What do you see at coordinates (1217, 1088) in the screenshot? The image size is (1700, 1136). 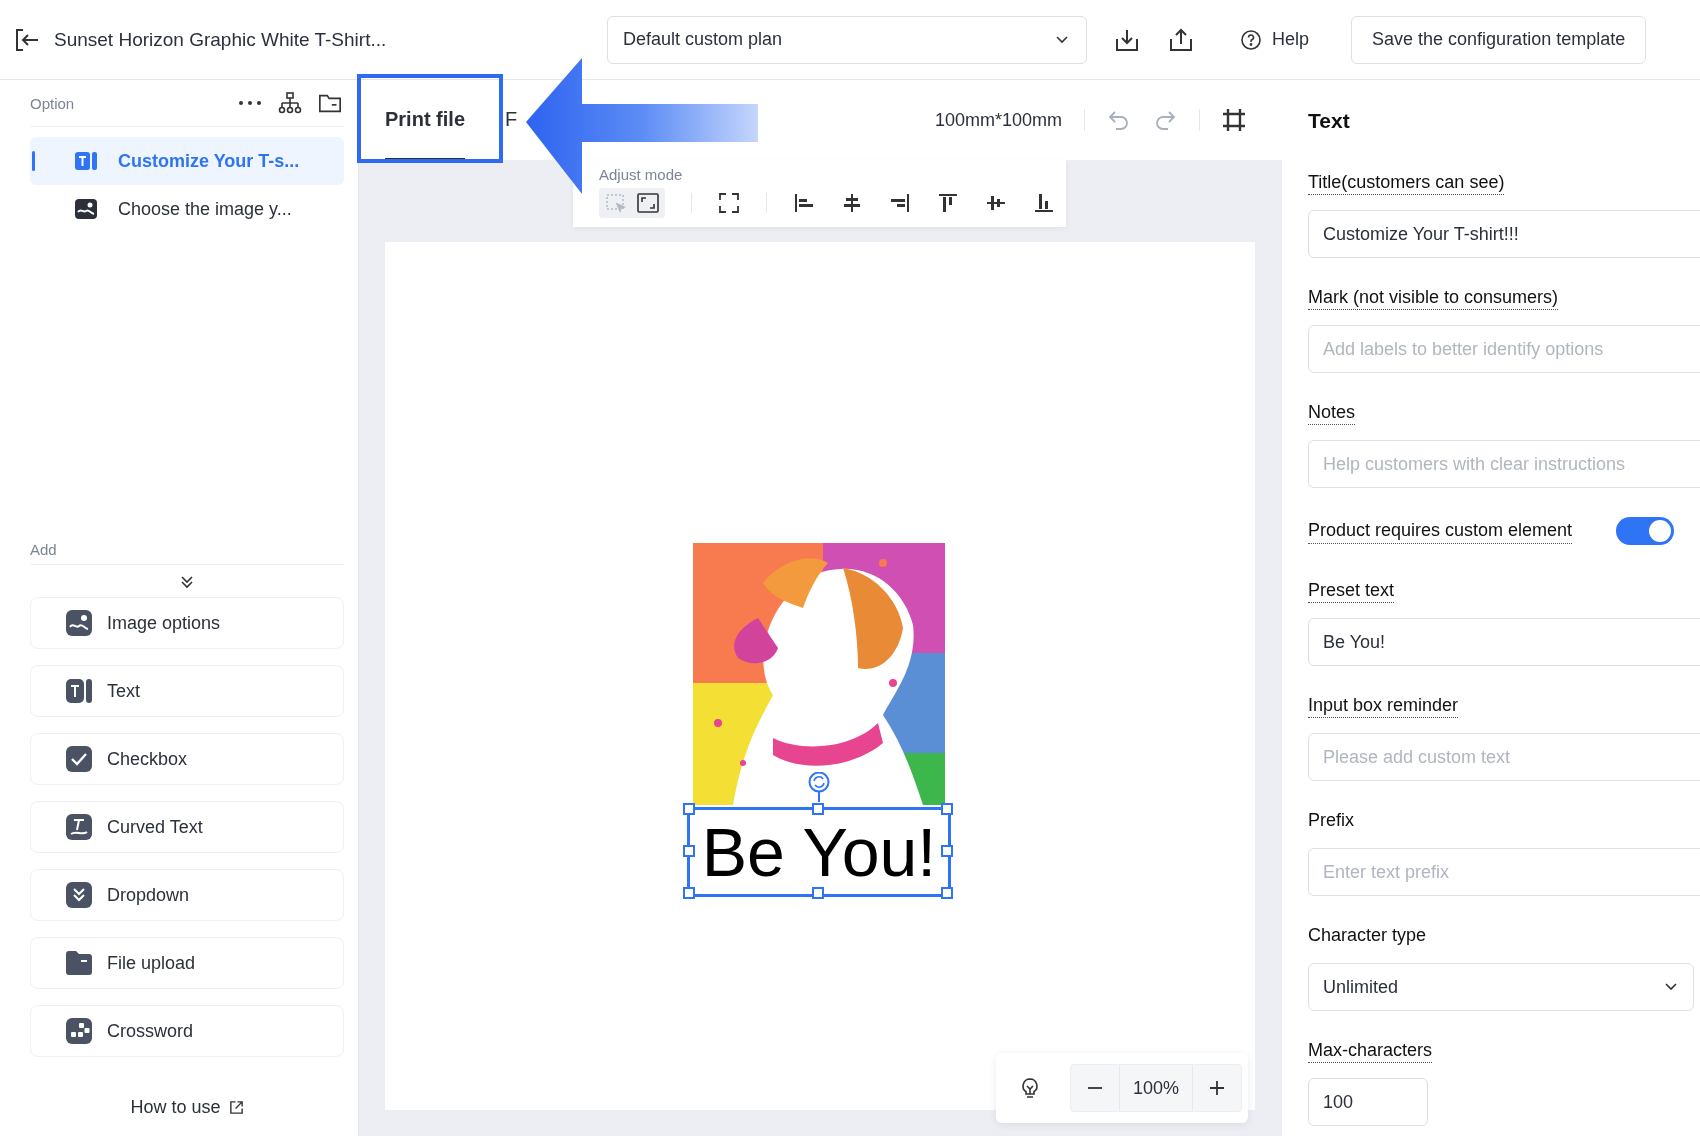 I see `plus-icon` at bounding box center [1217, 1088].